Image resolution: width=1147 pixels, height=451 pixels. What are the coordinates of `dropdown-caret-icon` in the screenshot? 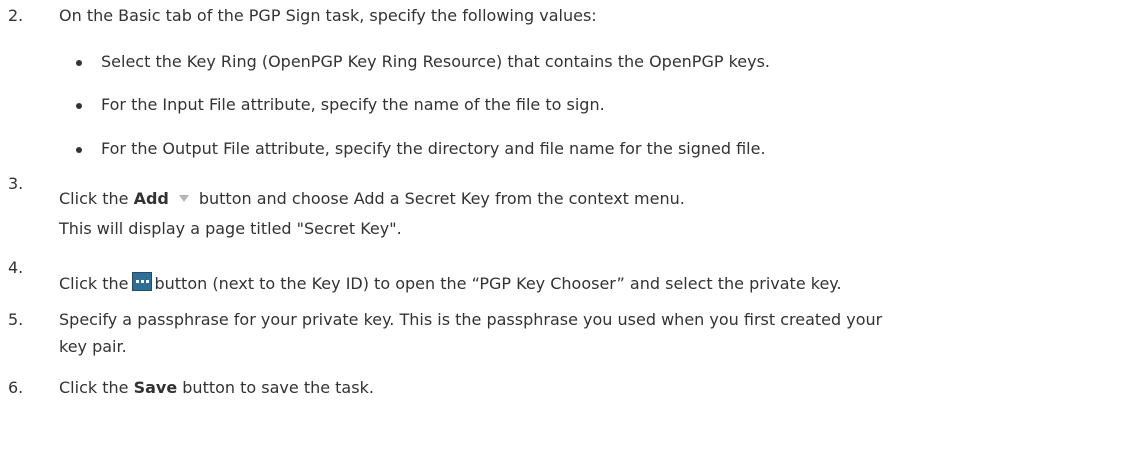 It's located at (183, 198).